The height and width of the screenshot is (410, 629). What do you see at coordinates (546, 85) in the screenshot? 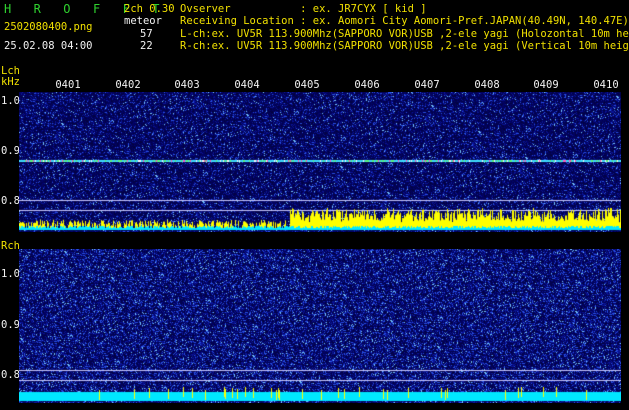
I see `time-tick: 0409` at bounding box center [546, 85].